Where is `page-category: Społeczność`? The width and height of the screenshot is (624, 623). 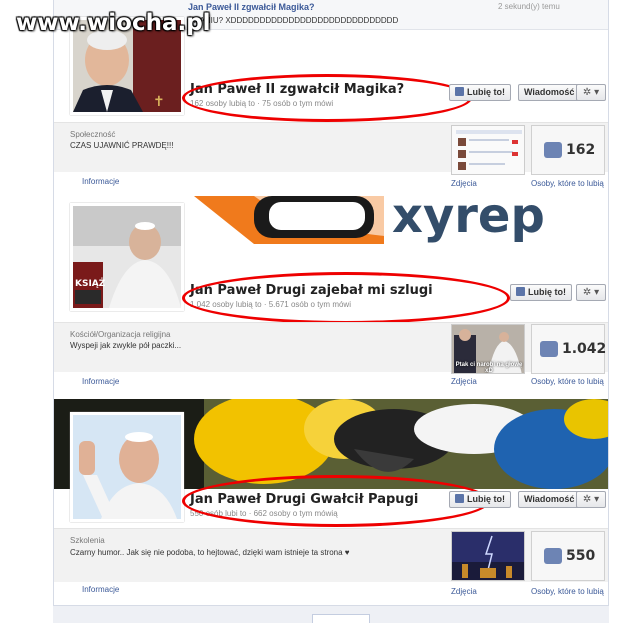 page-category: Społeczność is located at coordinates (93, 134).